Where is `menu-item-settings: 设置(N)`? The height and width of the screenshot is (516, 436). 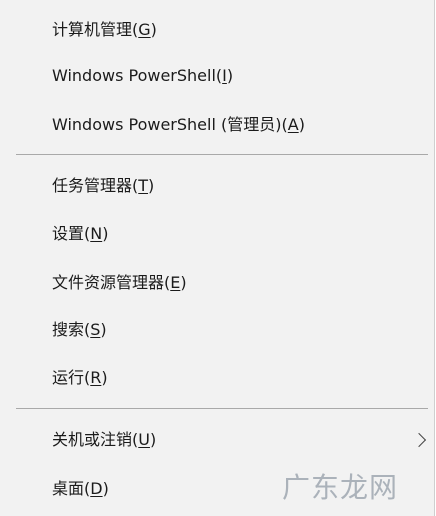
menu-item-settings: 设置(N) is located at coordinates (217, 234).